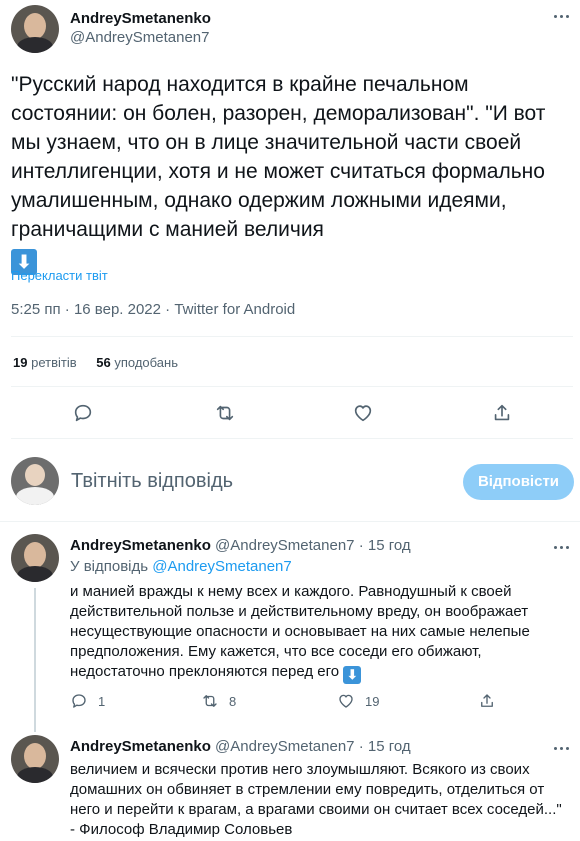 The height and width of the screenshot is (841, 580). I want to click on likes-stat: 56 уподобань, so click(137, 362).